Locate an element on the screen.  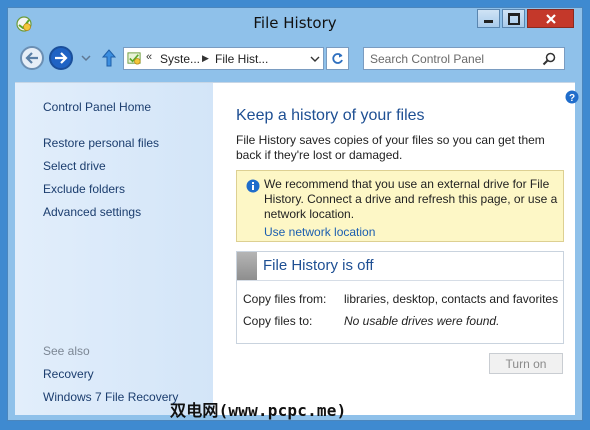
use-network-location-link: Use network location is located at coordinates (319, 232).